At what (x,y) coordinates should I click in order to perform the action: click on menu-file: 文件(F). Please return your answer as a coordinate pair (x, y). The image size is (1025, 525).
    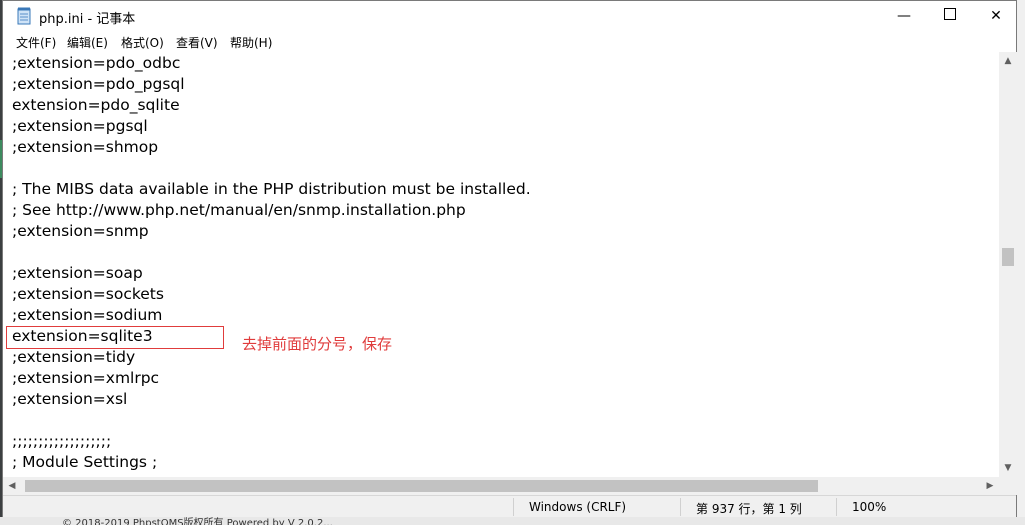
    Looking at the image, I should click on (36, 42).